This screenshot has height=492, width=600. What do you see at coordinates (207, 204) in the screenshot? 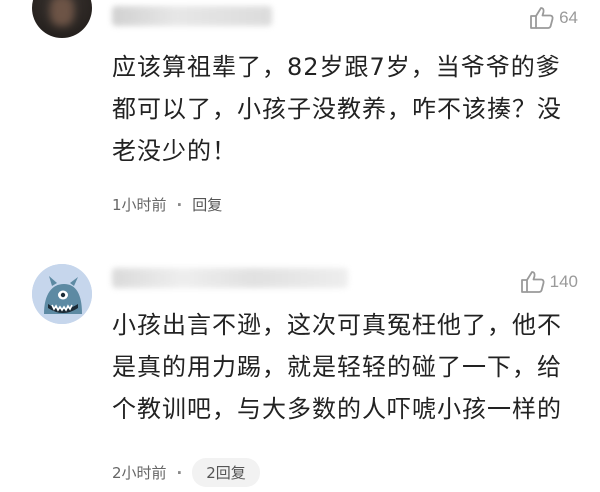
I see `reply-button: 回复` at bounding box center [207, 204].